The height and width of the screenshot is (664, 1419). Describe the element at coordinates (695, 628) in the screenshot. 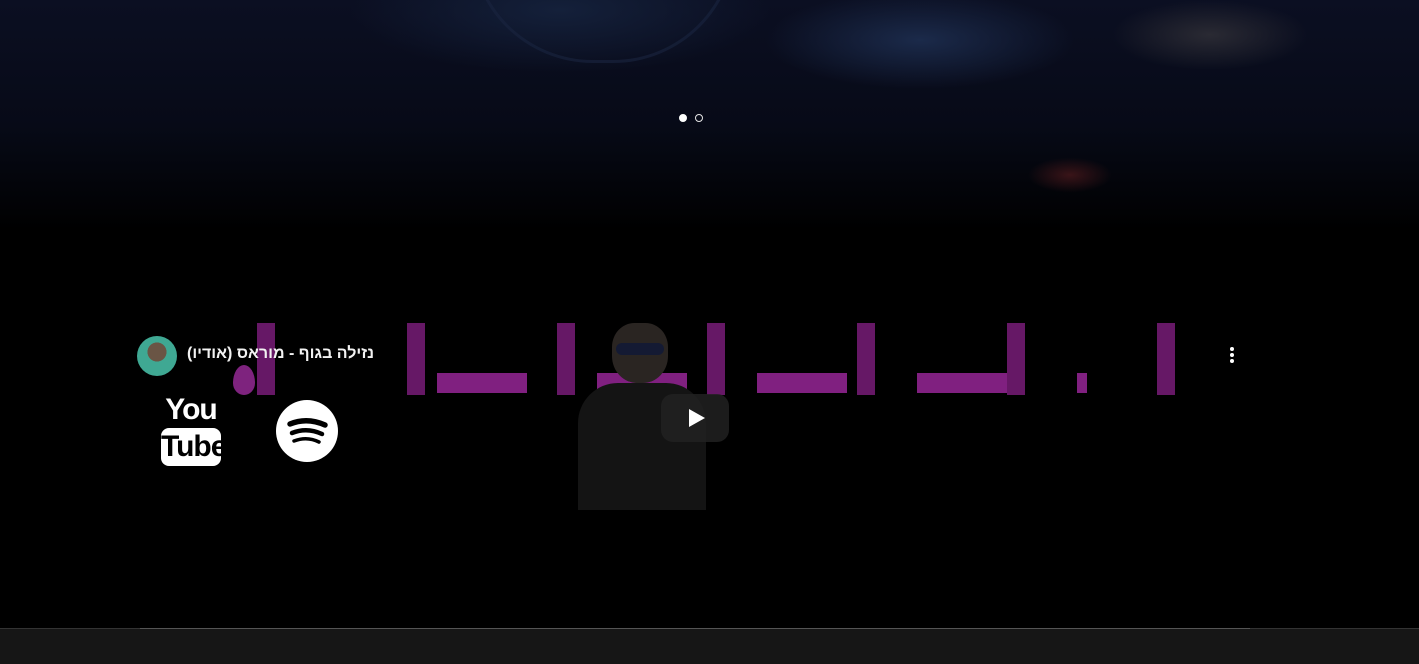

I see `footer-divider` at that location.